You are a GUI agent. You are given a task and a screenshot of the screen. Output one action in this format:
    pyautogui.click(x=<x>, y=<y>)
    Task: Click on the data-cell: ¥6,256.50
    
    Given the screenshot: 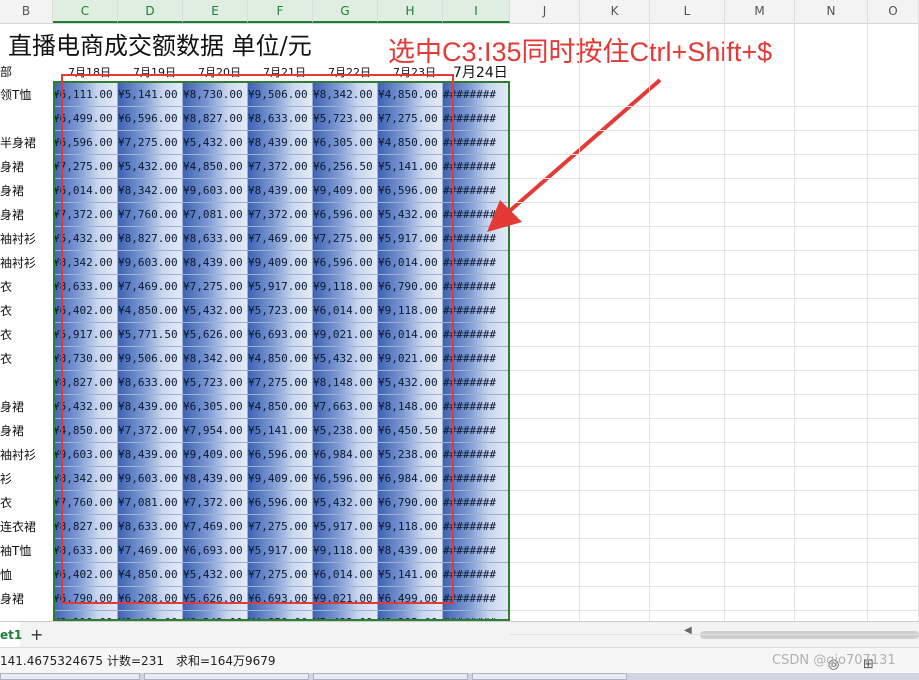 What is the action you would take?
    pyautogui.click(x=345, y=167)
    